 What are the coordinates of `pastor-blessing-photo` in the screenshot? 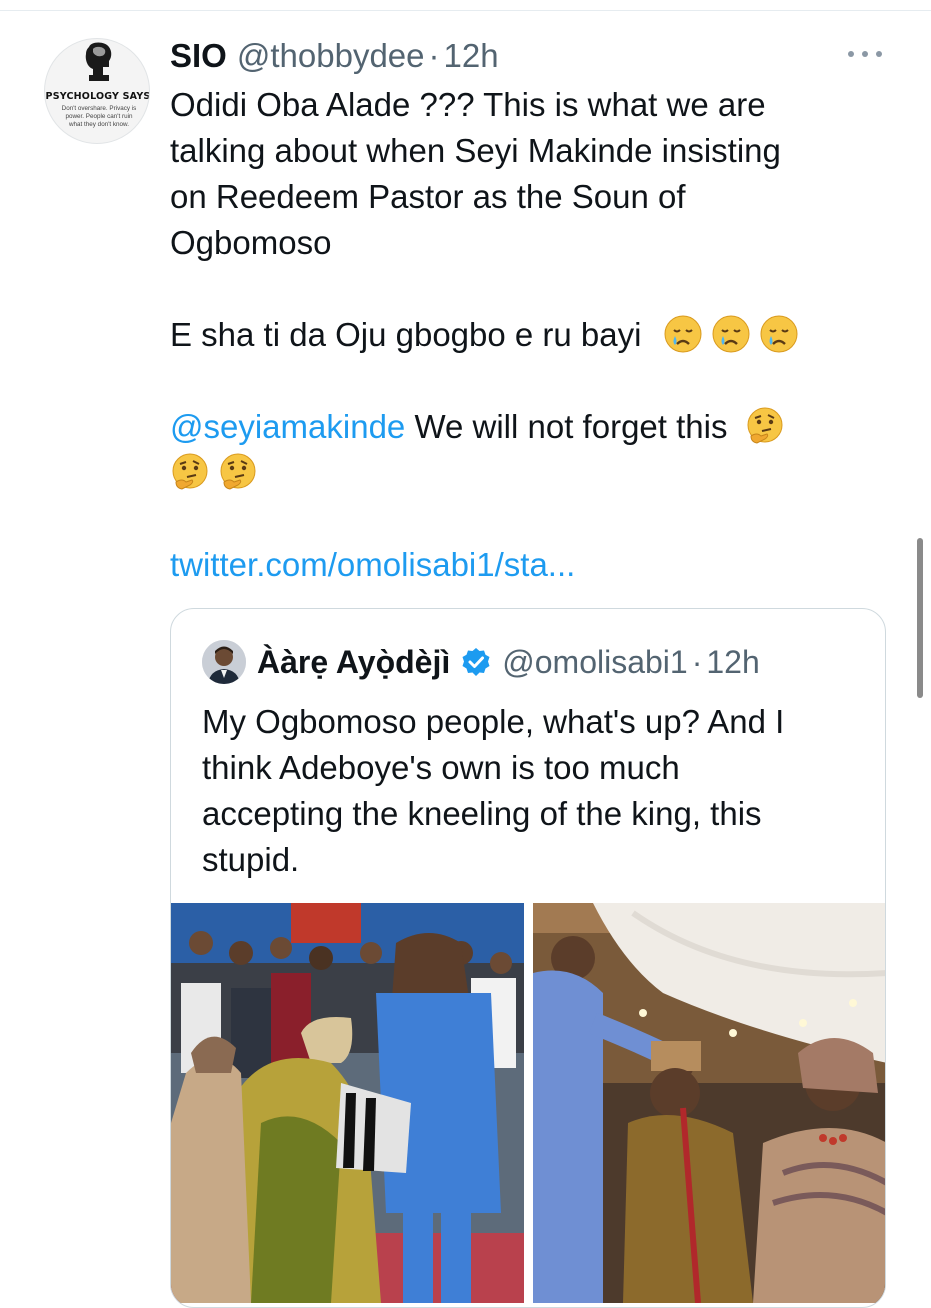 It's located at (709, 1103).